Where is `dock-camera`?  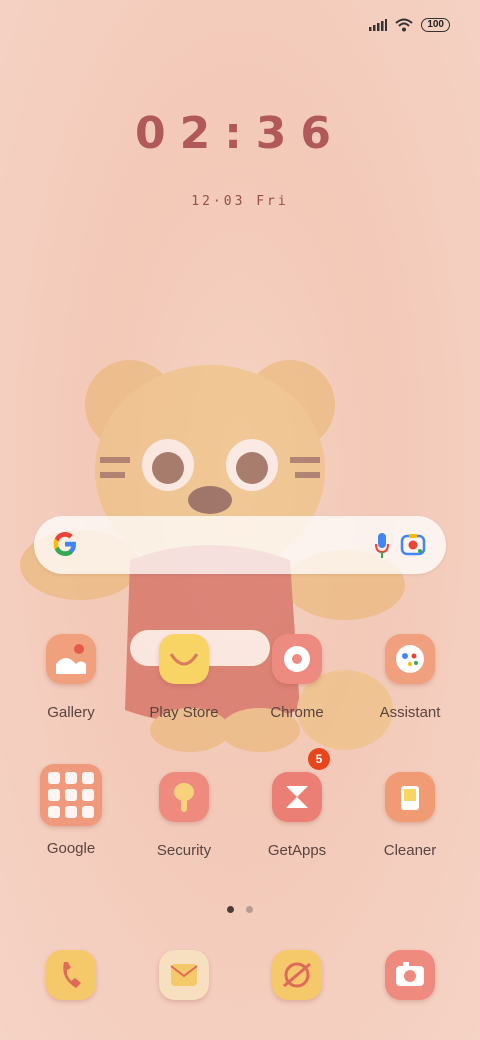
dock-camera is located at coordinates (410, 975).